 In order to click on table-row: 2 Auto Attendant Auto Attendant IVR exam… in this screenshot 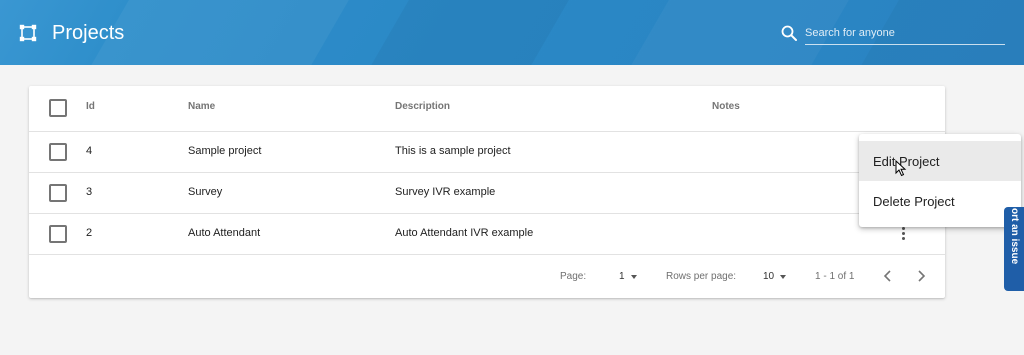, I will do `click(487, 234)`.